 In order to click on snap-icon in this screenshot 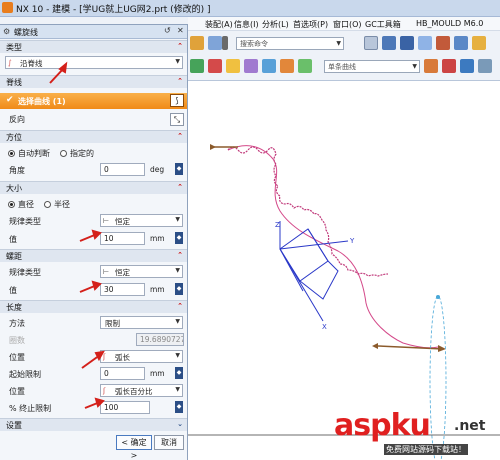, I will do `click(479, 43)`.